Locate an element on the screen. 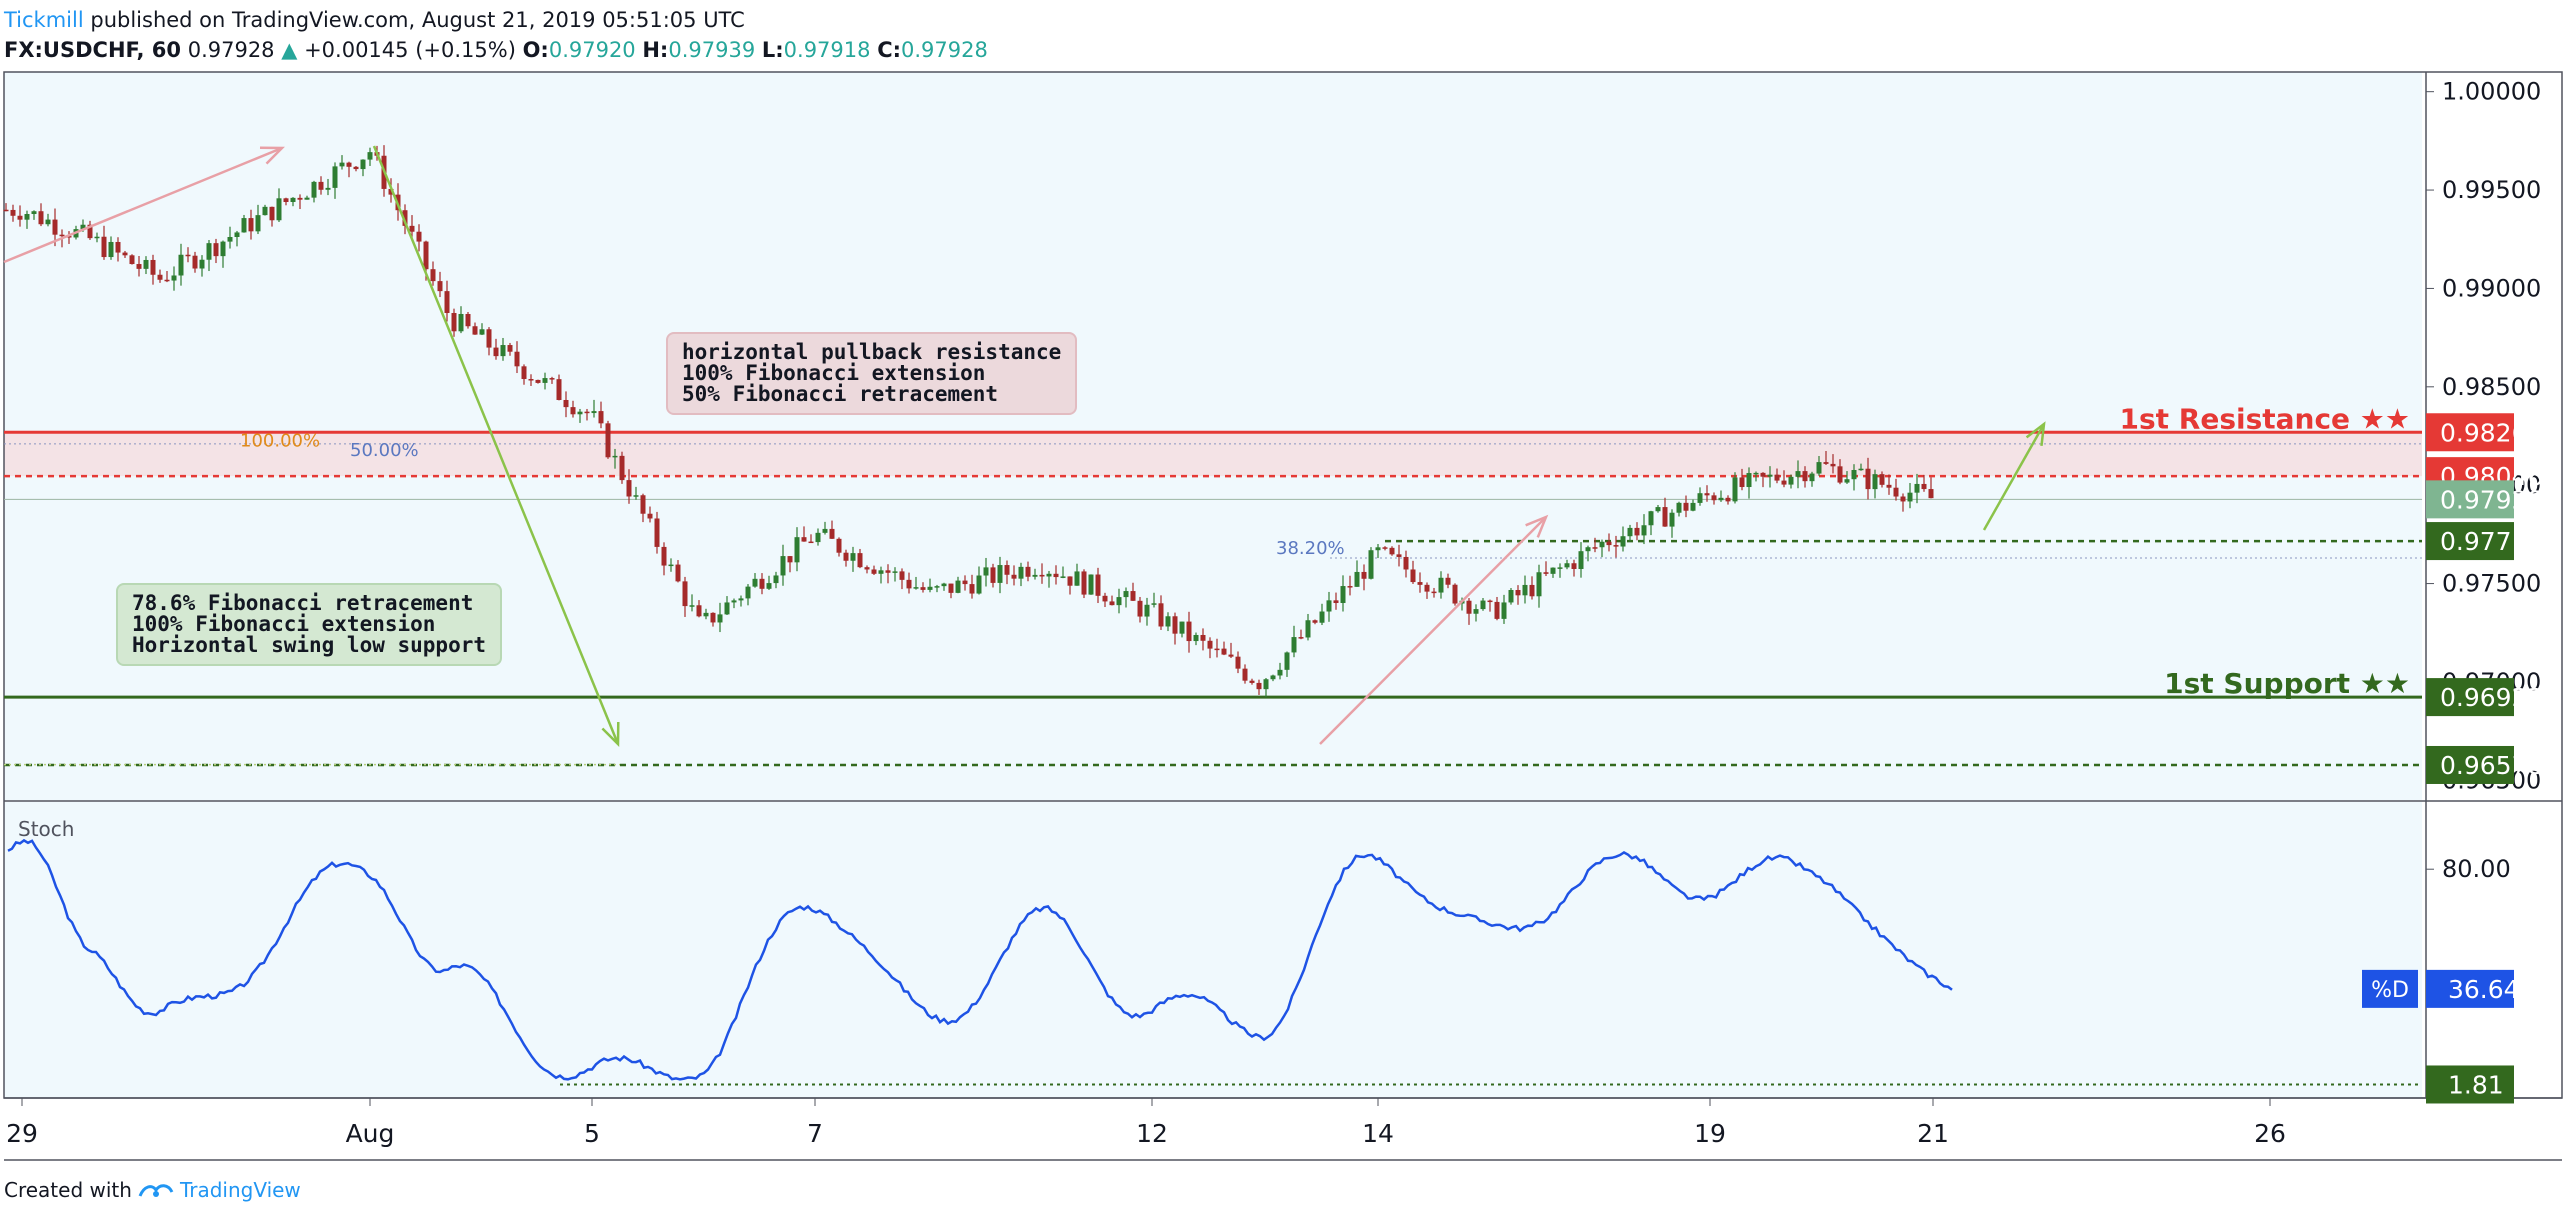  x-tick-label: 26 is located at coordinates (2270, 1133).